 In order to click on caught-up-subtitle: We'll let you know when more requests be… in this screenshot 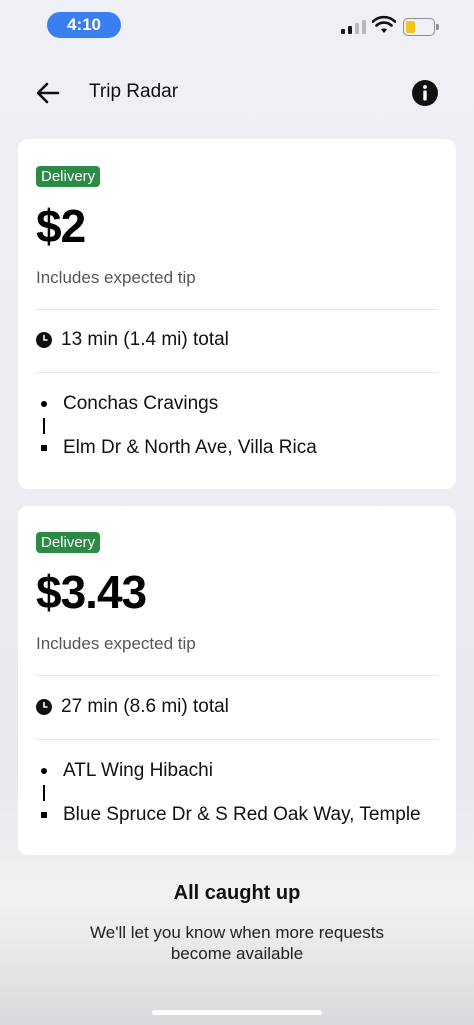, I will do `click(237, 943)`.